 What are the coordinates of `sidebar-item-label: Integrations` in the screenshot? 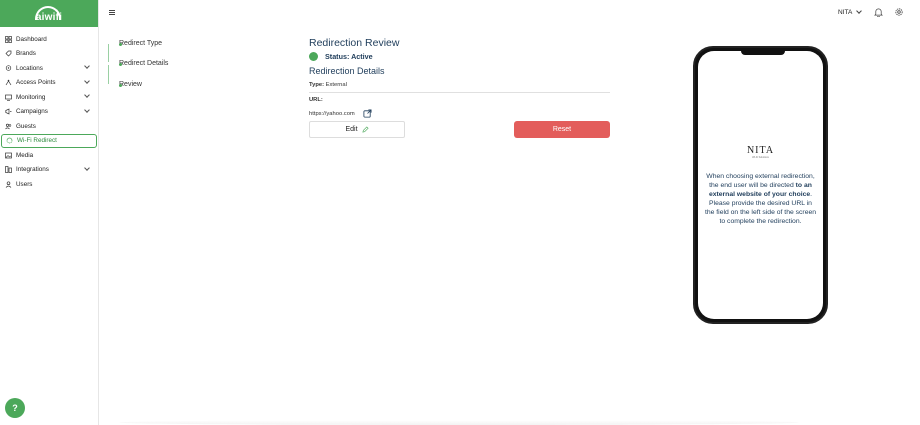 It's located at (32, 170).